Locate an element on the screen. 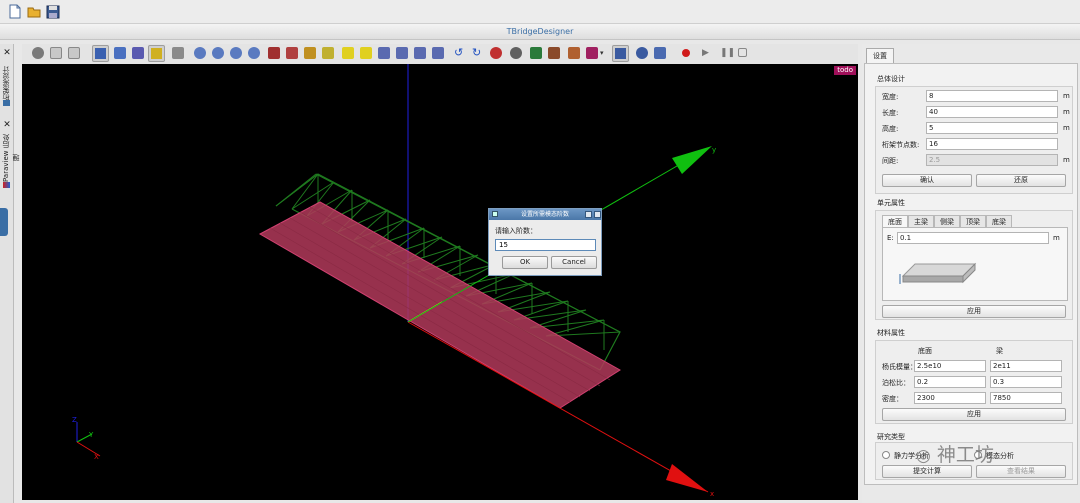 This screenshot has height=503, width=1080. view-front-icon is located at coordinates (348, 53).